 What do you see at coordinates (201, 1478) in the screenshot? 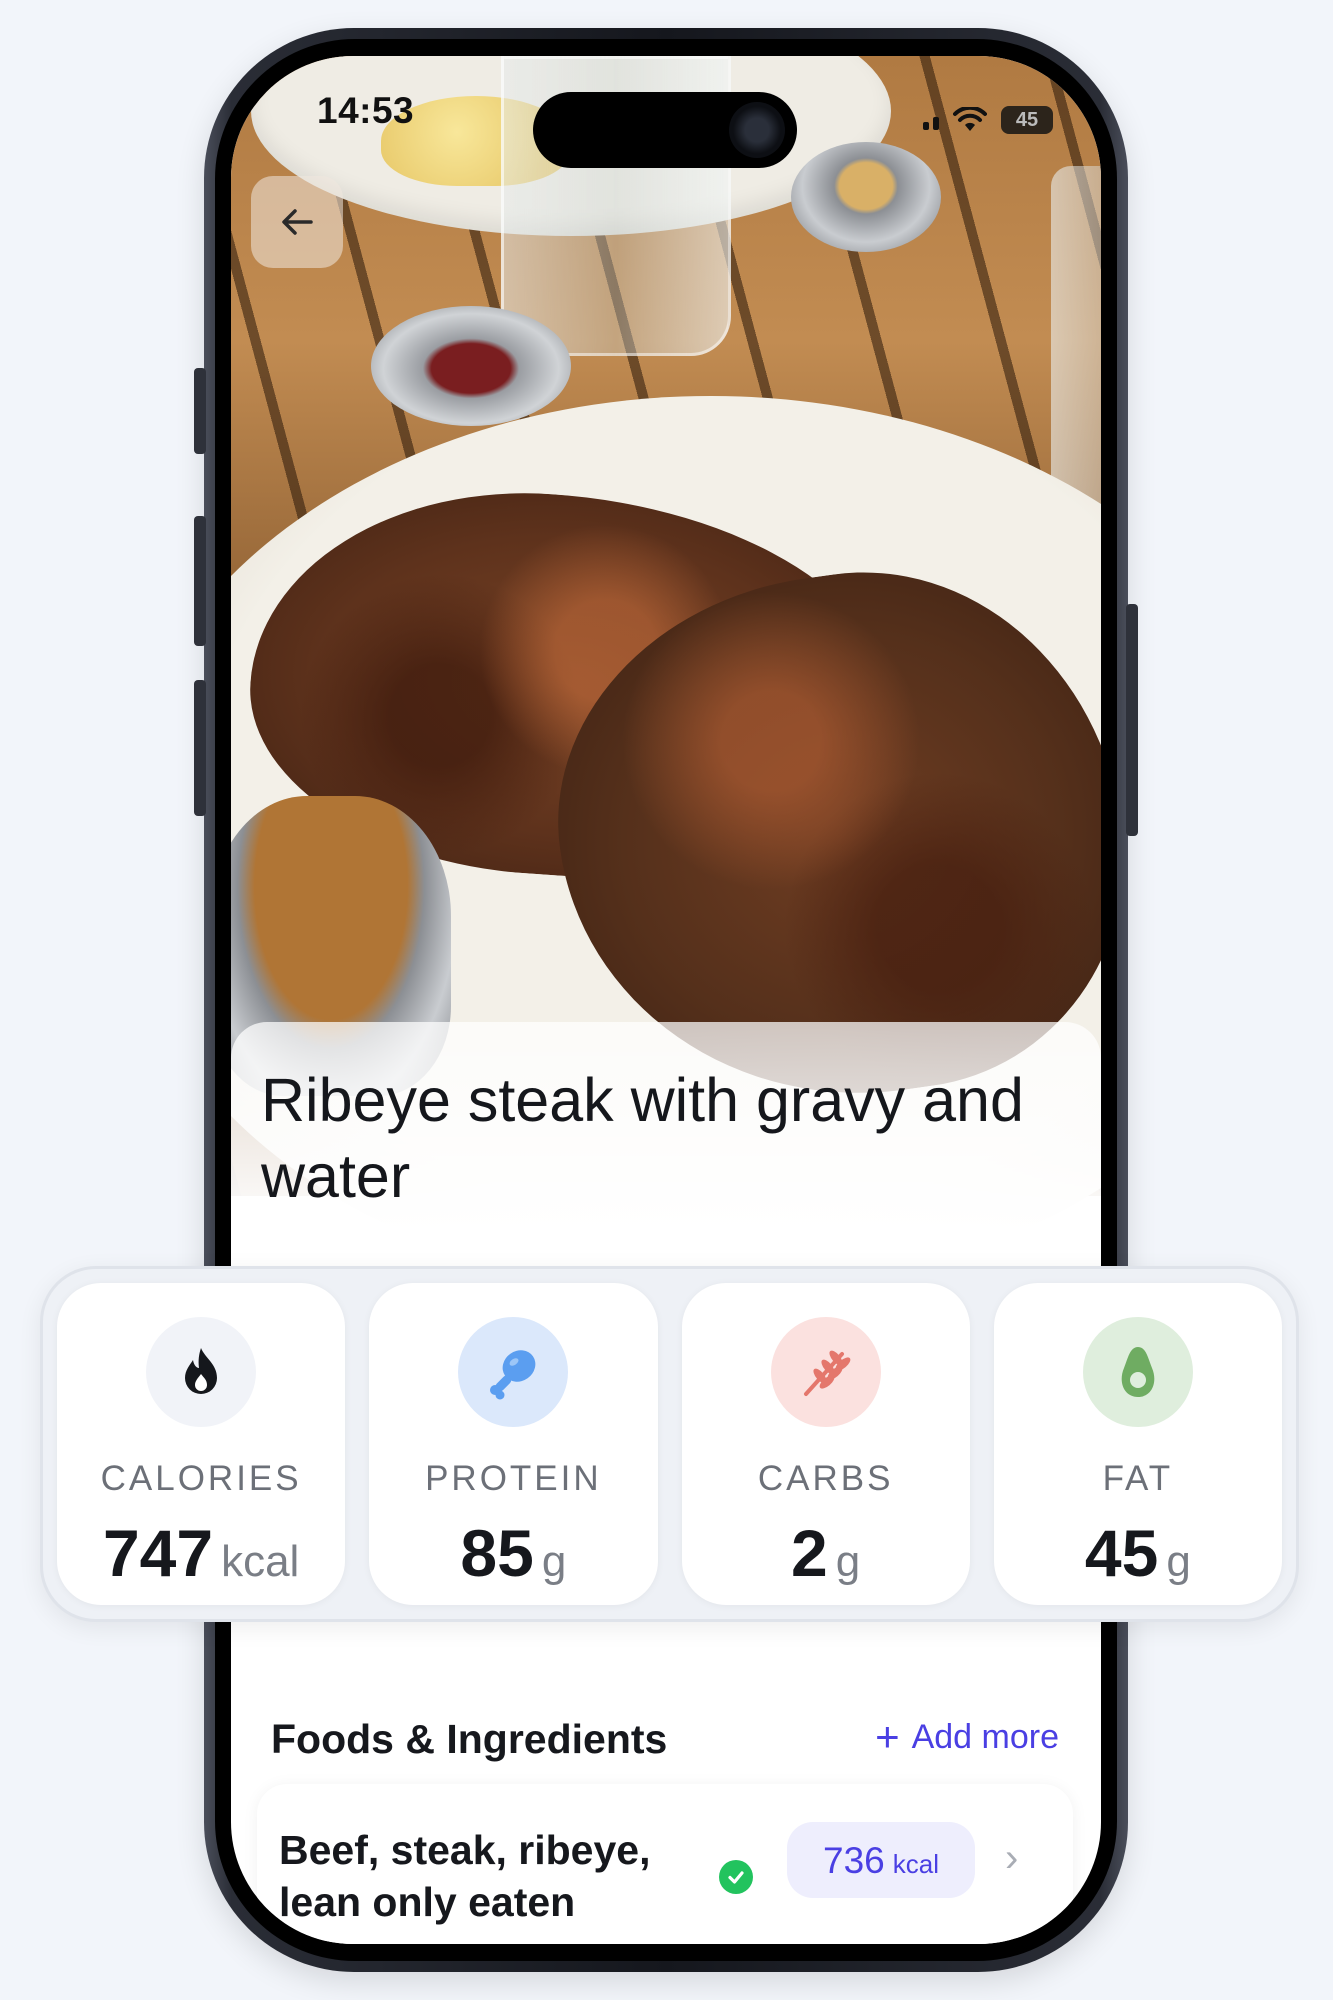
I see `macro-label: CALORIES` at bounding box center [201, 1478].